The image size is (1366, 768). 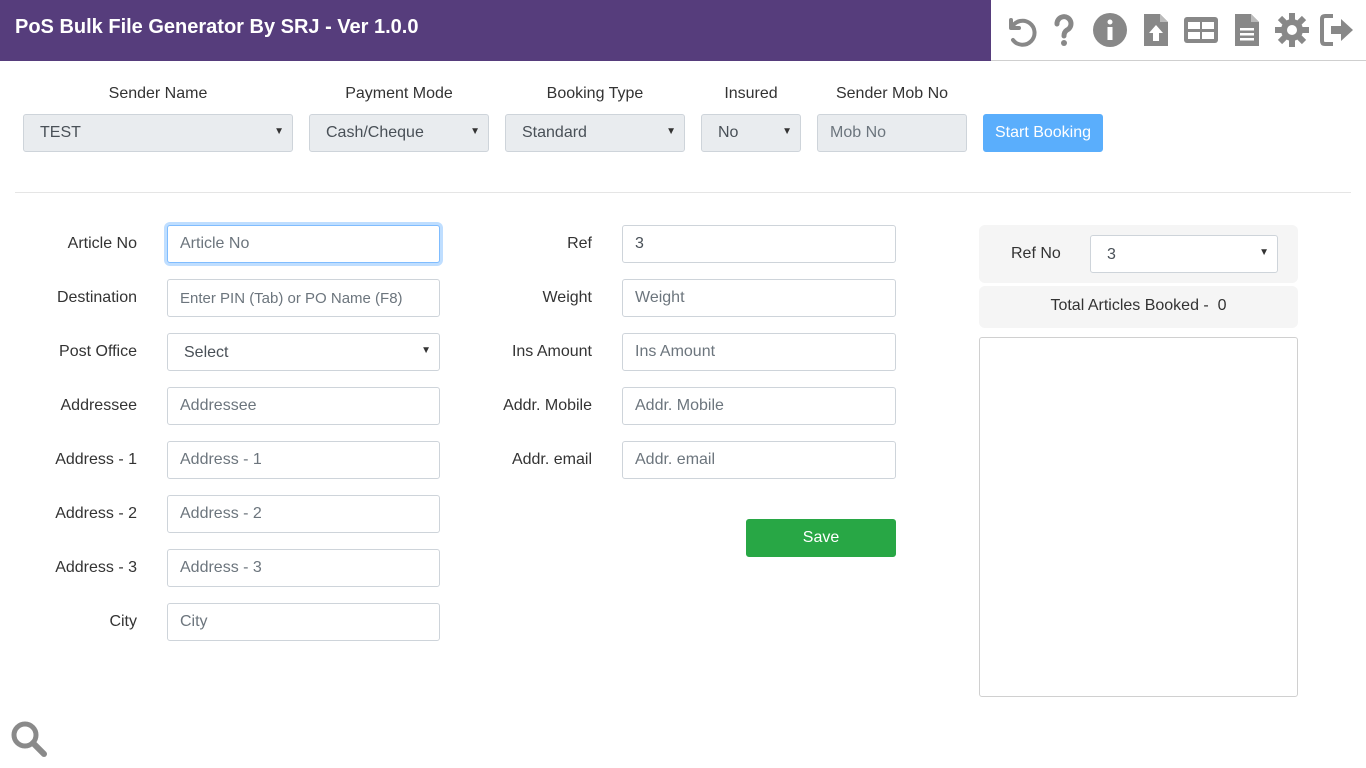 What do you see at coordinates (303, 514) in the screenshot?
I see `address2-input` at bounding box center [303, 514].